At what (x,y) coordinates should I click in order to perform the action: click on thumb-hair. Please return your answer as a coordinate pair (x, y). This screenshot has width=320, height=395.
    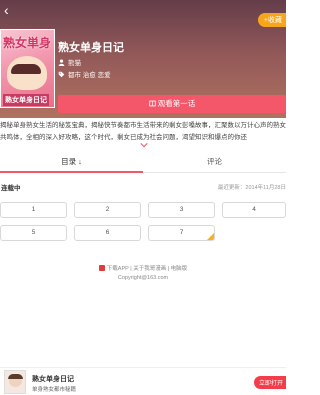
    Looking at the image, I should click on (15, 376).